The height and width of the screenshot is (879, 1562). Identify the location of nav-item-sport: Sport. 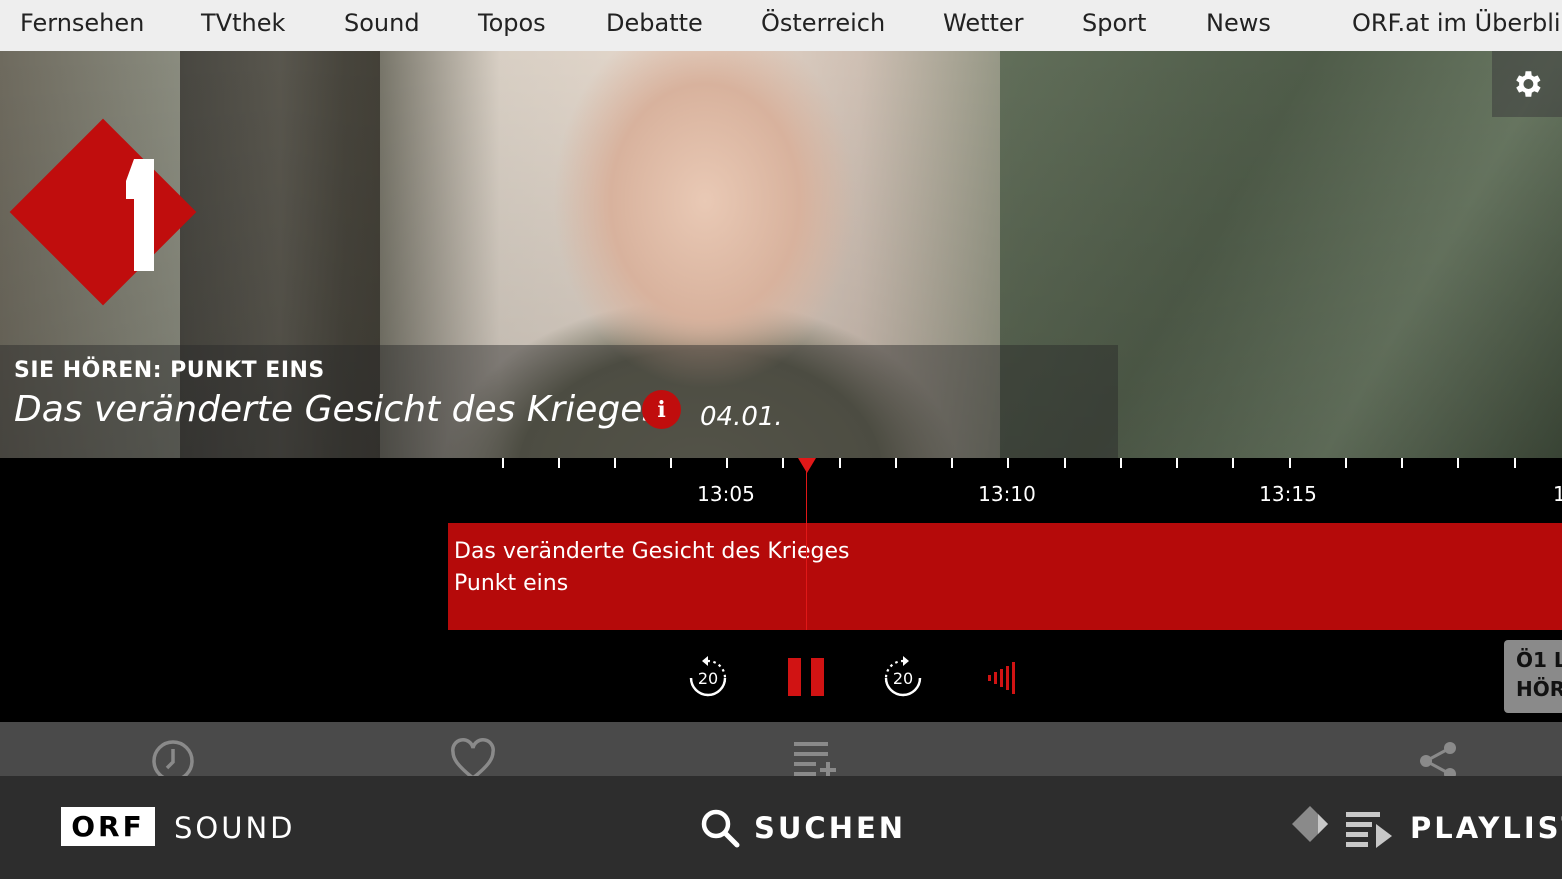
(1114, 23).